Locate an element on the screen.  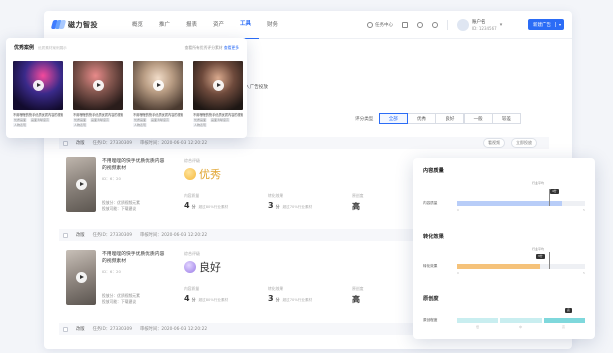
industry-avg-label: 行业平均 is located at coordinates (538, 249).